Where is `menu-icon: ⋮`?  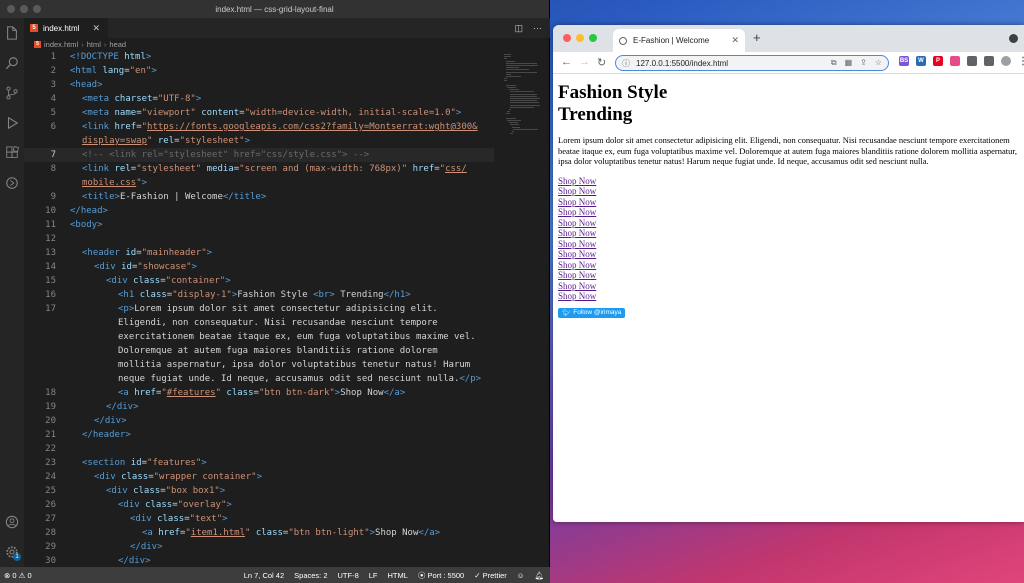 menu-icon: ⋮ is located at coordinates (1021, 61).